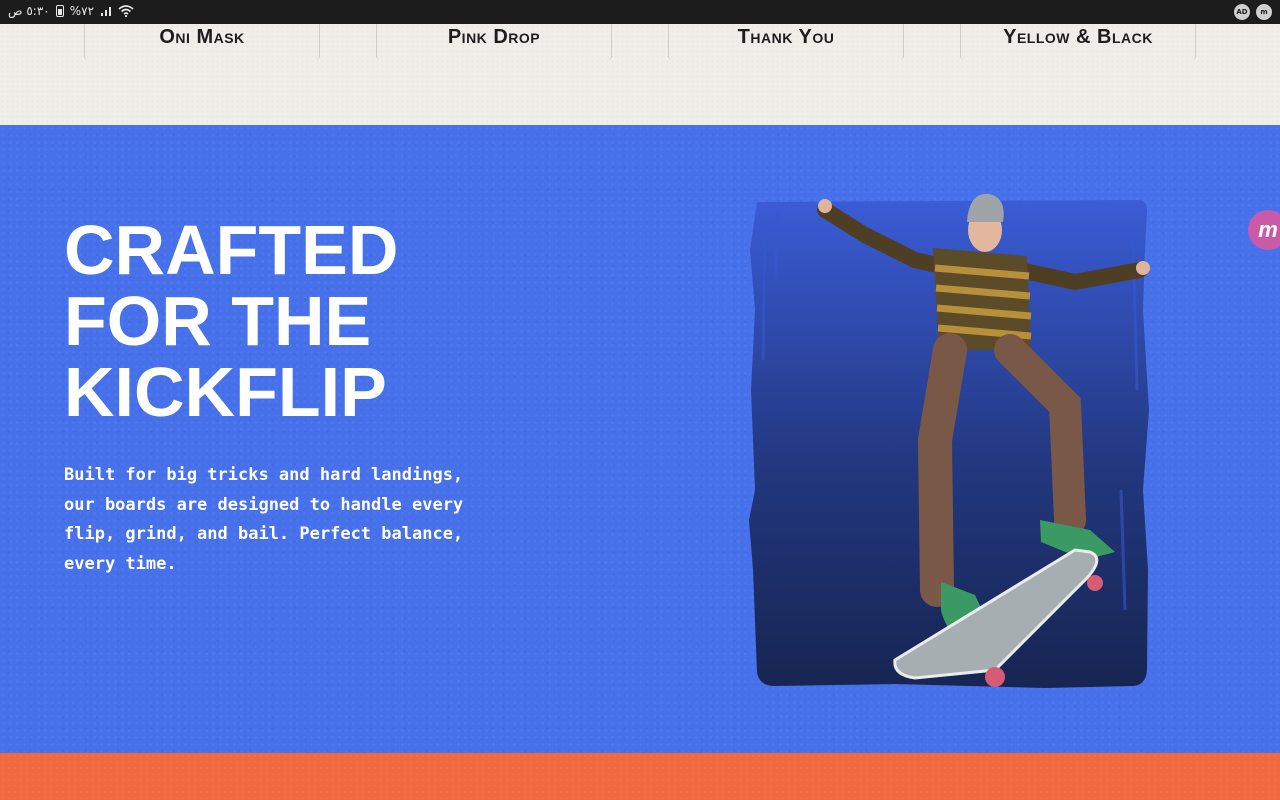 Image resolution: width=1280 pixels, height=800 pixels. Describe the element at coordinates (106, 11) in the screenshot. I see `signal-icon` at that location.